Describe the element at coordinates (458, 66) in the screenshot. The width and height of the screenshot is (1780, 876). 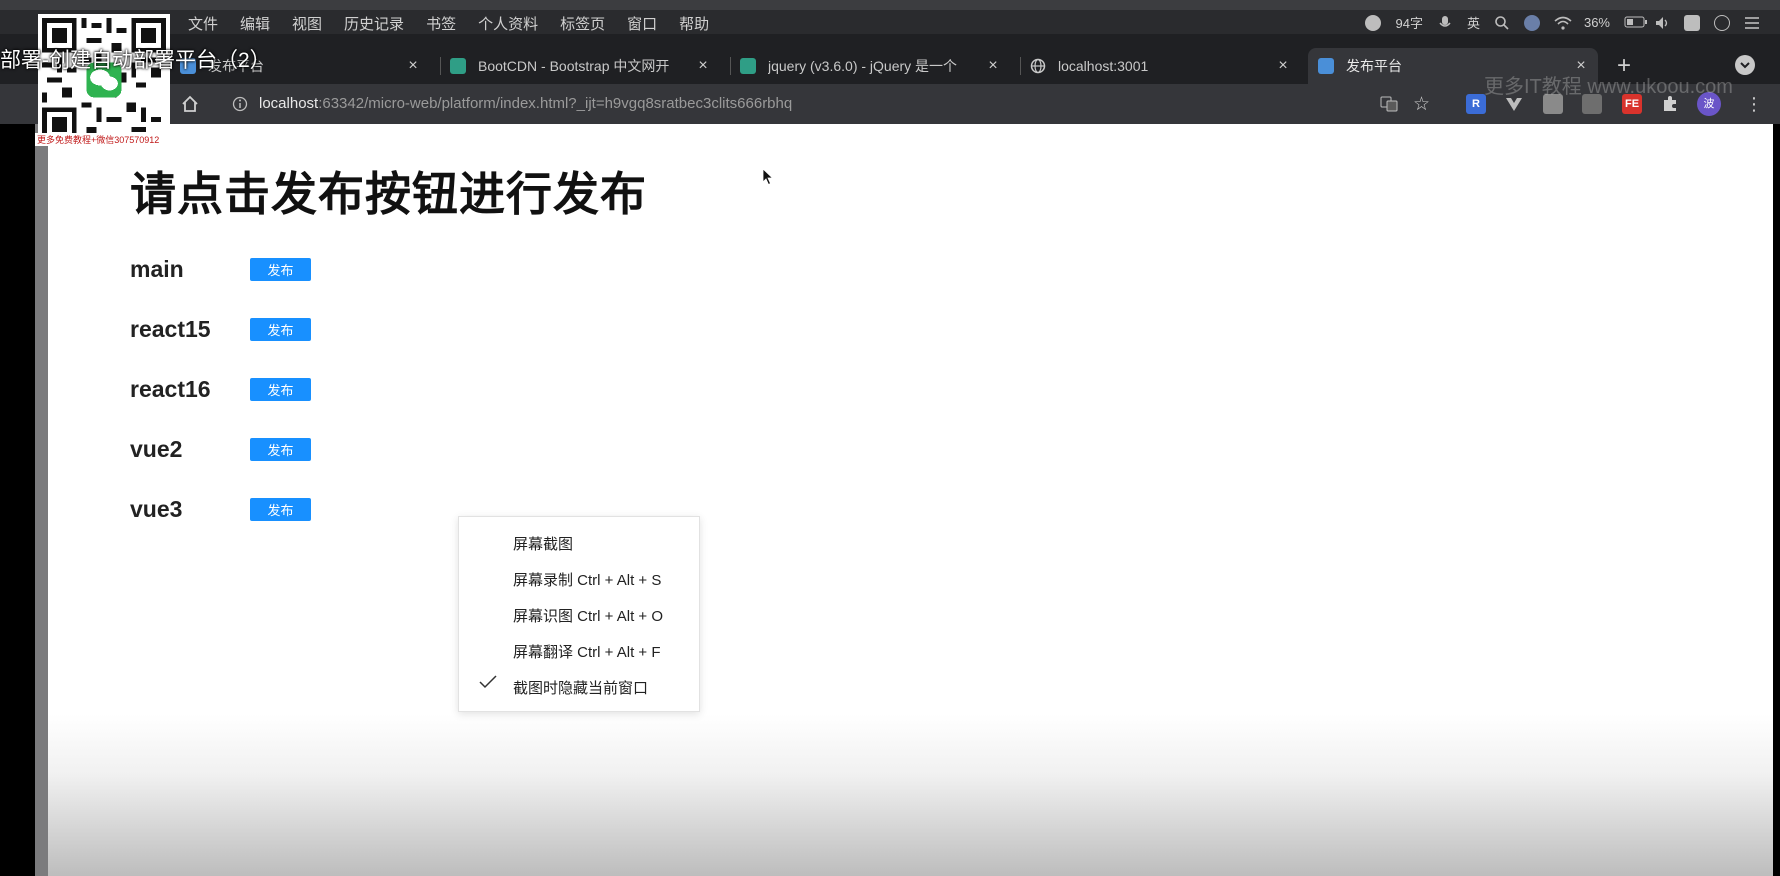
I see `bootcdn-favicon-icon` at that location.